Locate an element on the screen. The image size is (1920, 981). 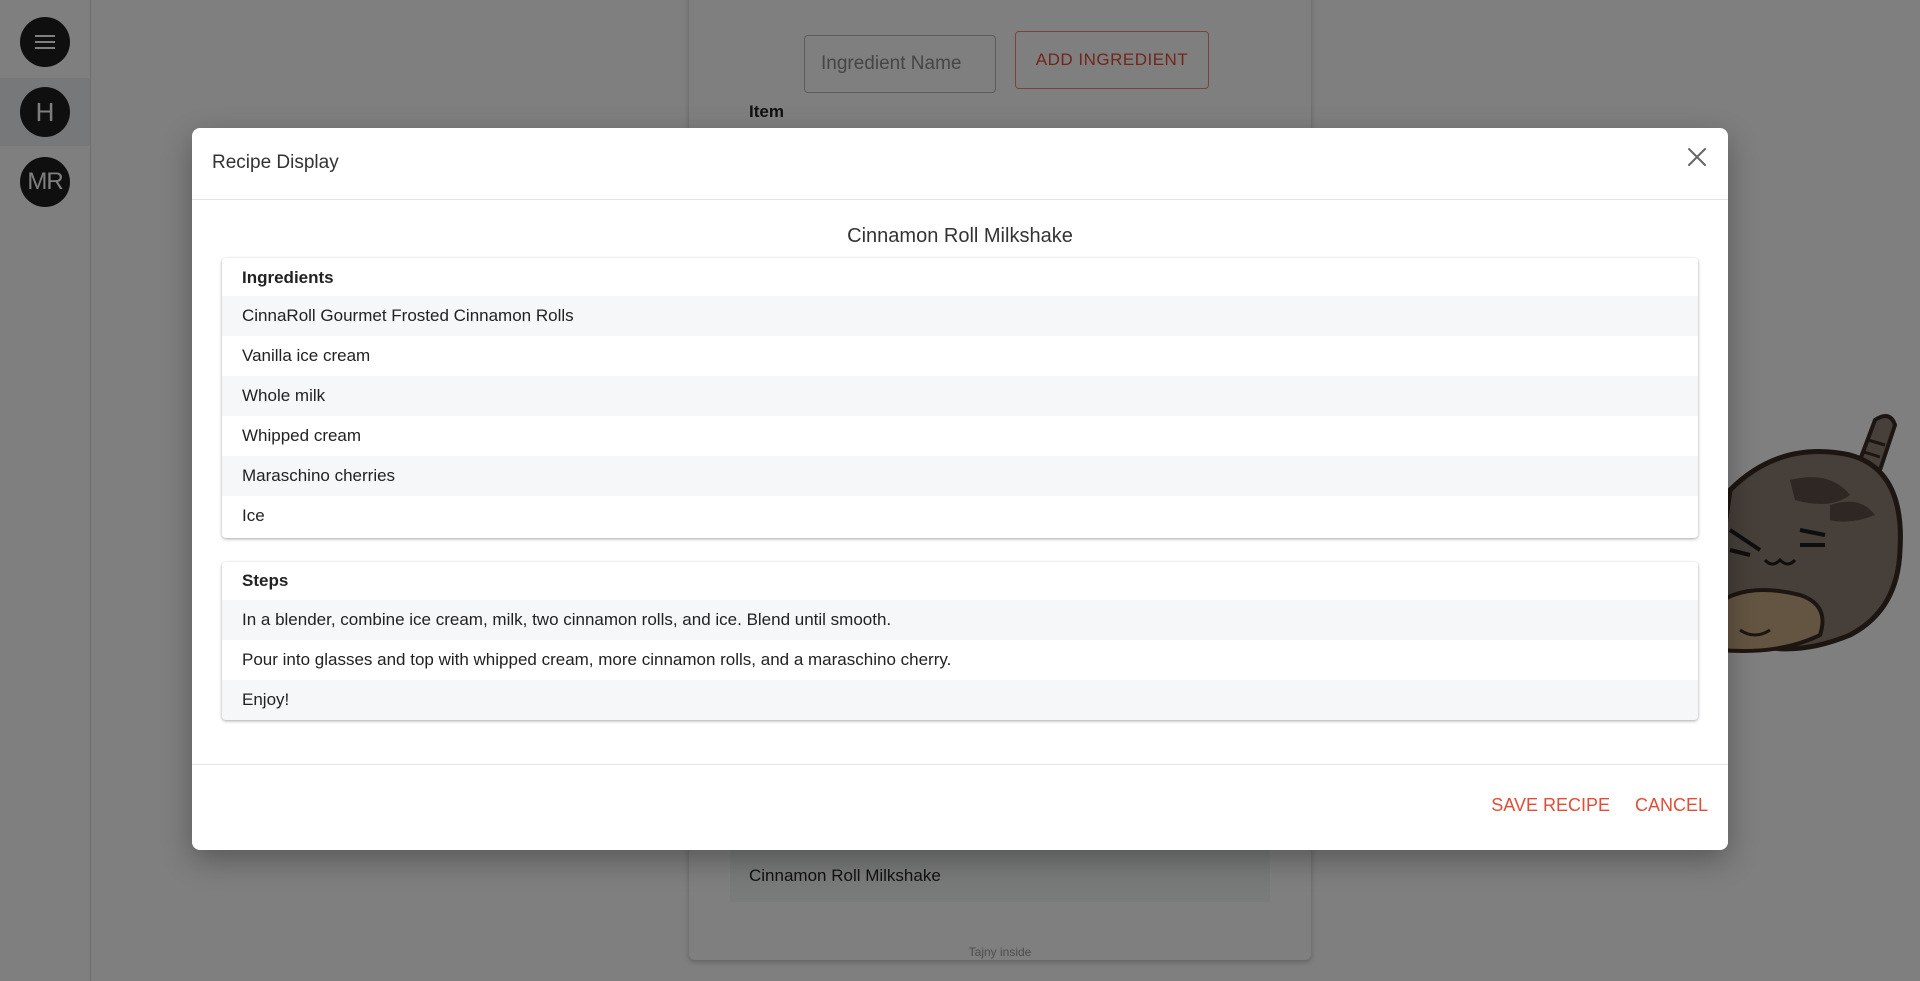
ingredient-item: Ice is located at coordinates (960, 516).